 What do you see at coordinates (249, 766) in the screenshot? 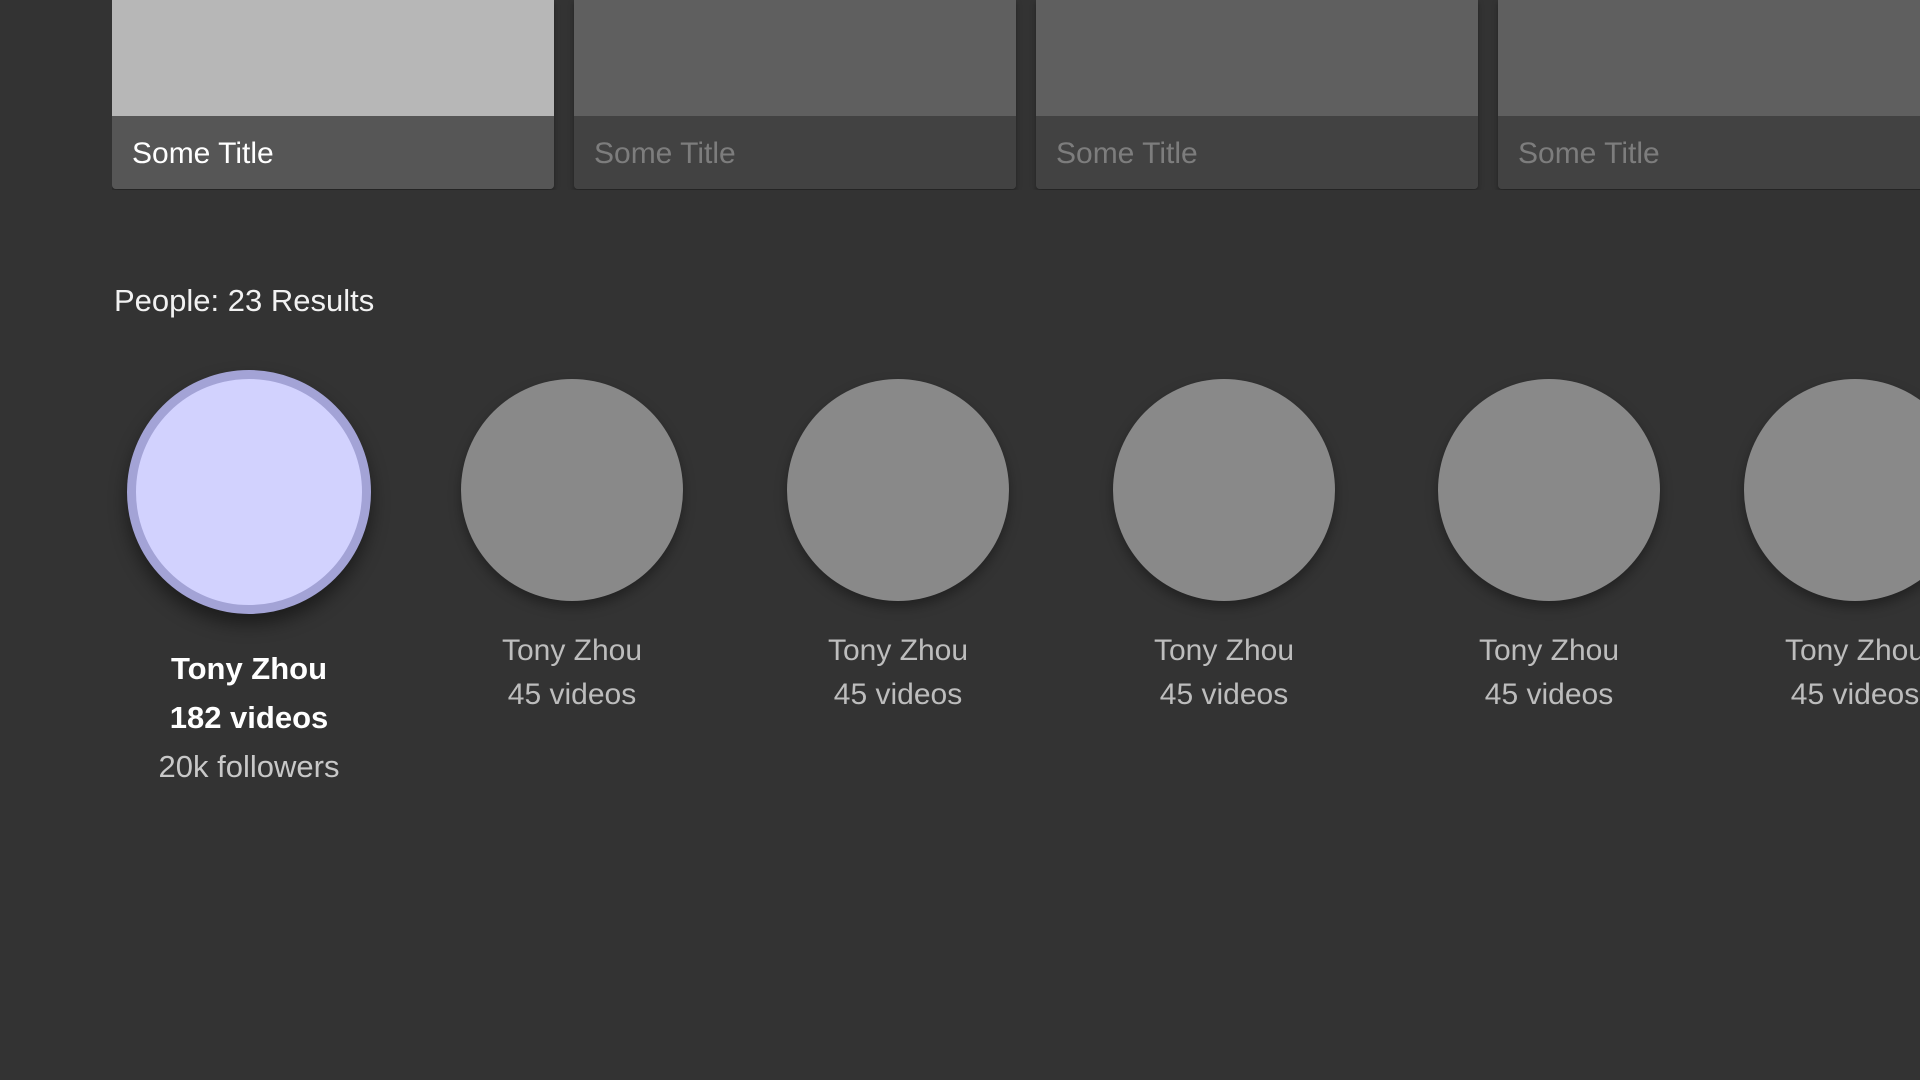
I see `person-follower-count: 20k followers` at bounding box center [249, 766].